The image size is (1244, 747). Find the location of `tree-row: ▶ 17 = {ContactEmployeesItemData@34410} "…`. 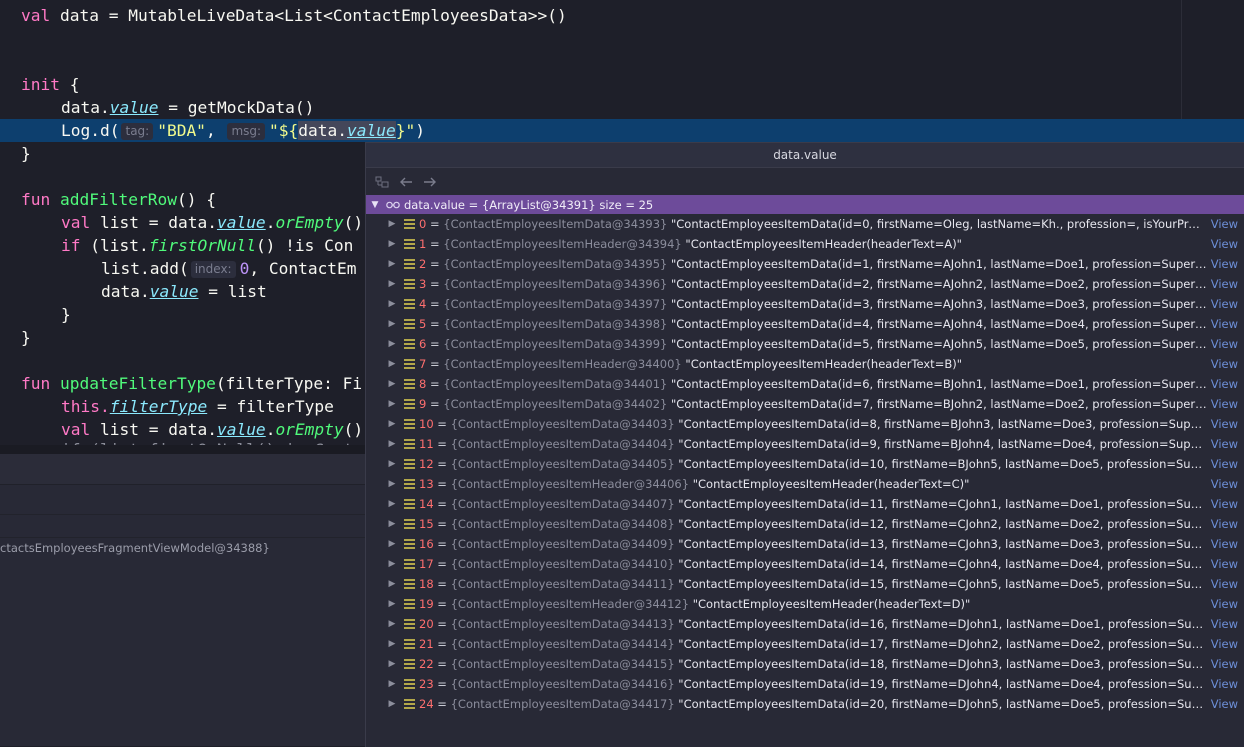

tree-row: ▶ 17 = {ContactEmployeesItemData@34410} "… is located at coordinates (805, 564).